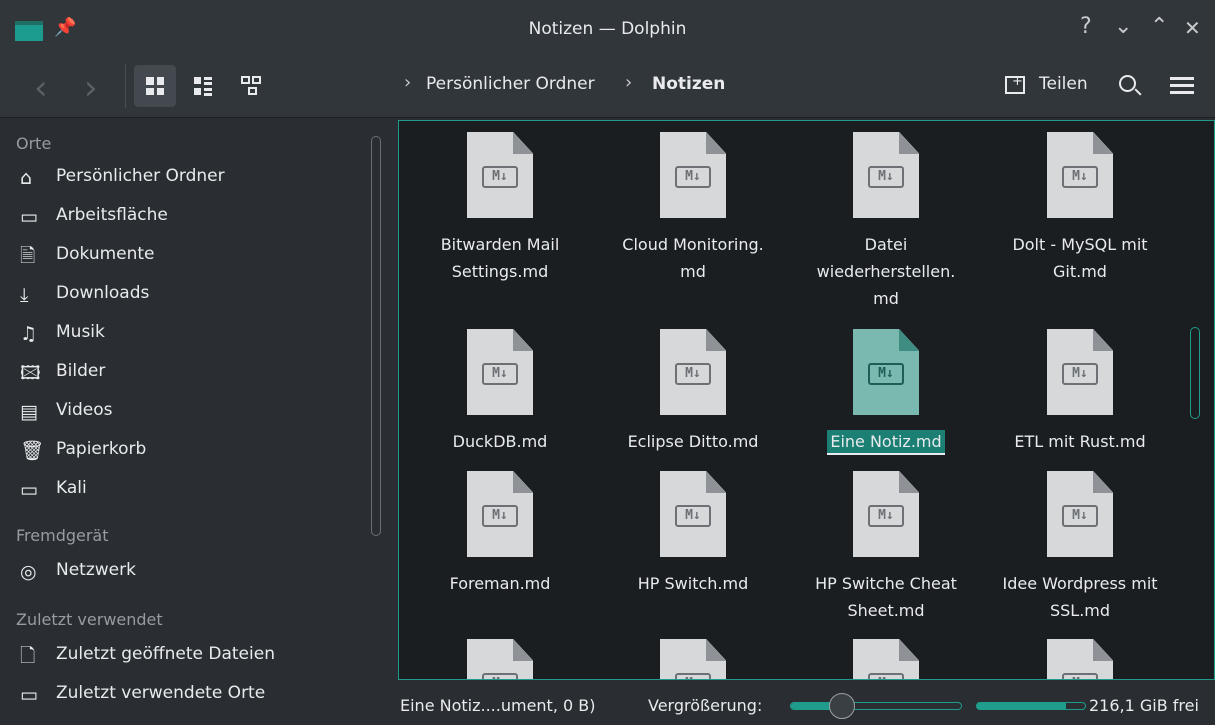  Describe the element at coordinates (886, 597) in the screenshot. I see `file-name: HP Switche Cheat Sheet.md` at that location.